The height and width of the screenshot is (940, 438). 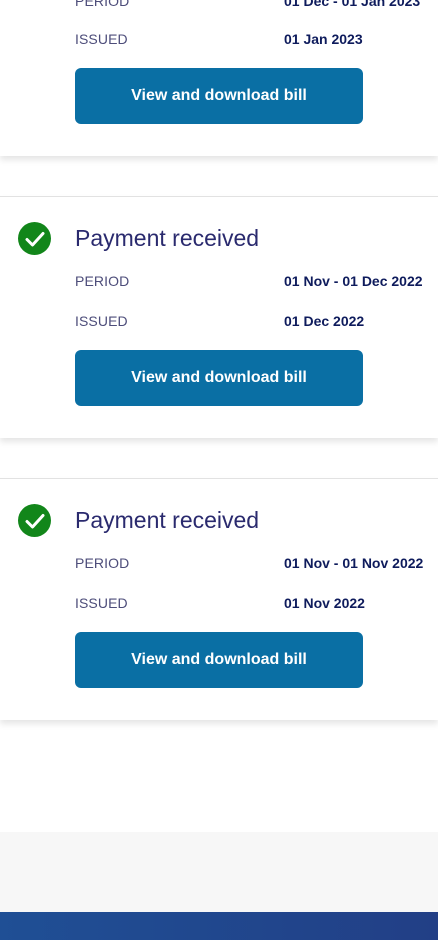 What do you see at coordinates (256, 5) in the screenshot?
I see `period-row: PERIOD 01 Dec - 01 Jan 2023` at bounding box center [256, 5].